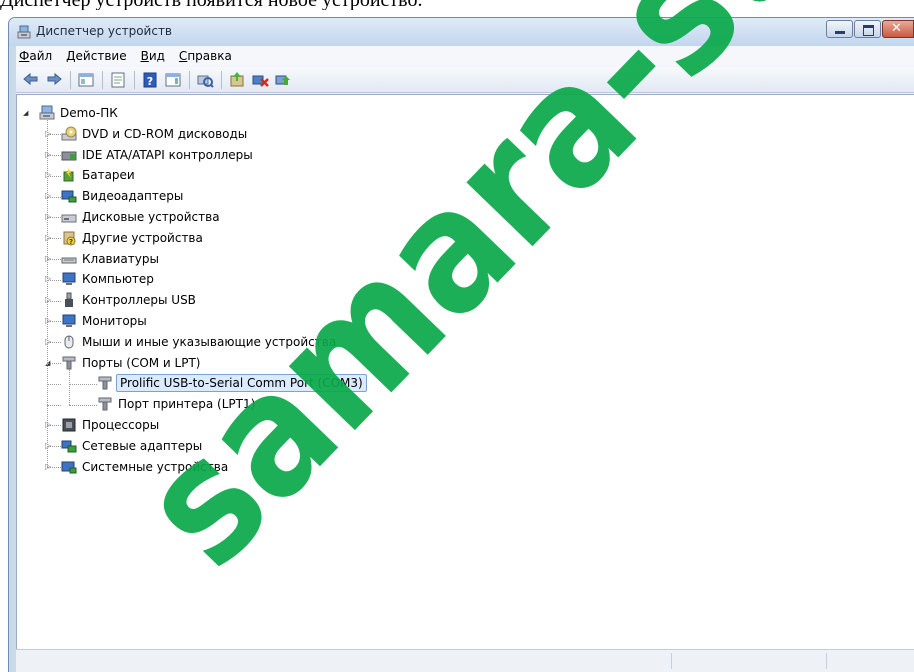 The width and height of the screenshot is (914, 672). I want to click on tree-item-label: Компьютер, so click(118, 279).